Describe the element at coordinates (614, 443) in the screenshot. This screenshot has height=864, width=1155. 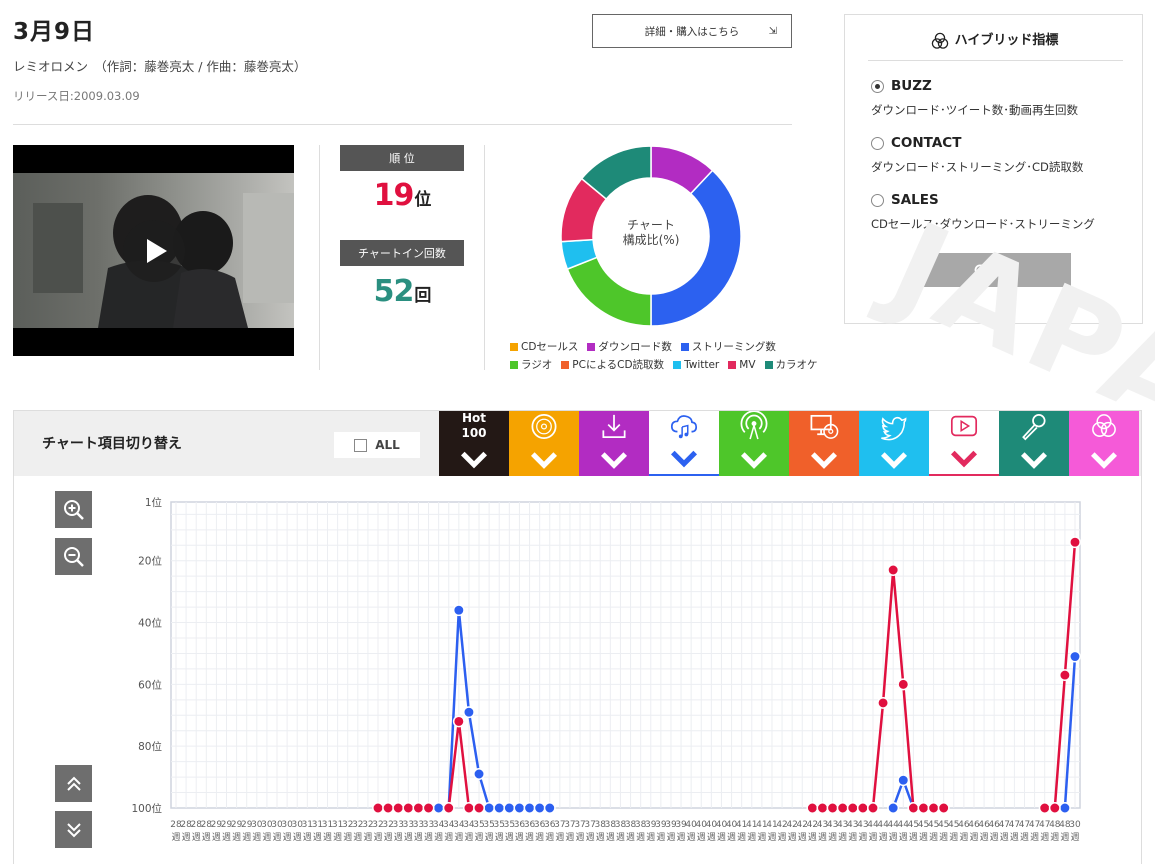
I see `tab-download` at that location.